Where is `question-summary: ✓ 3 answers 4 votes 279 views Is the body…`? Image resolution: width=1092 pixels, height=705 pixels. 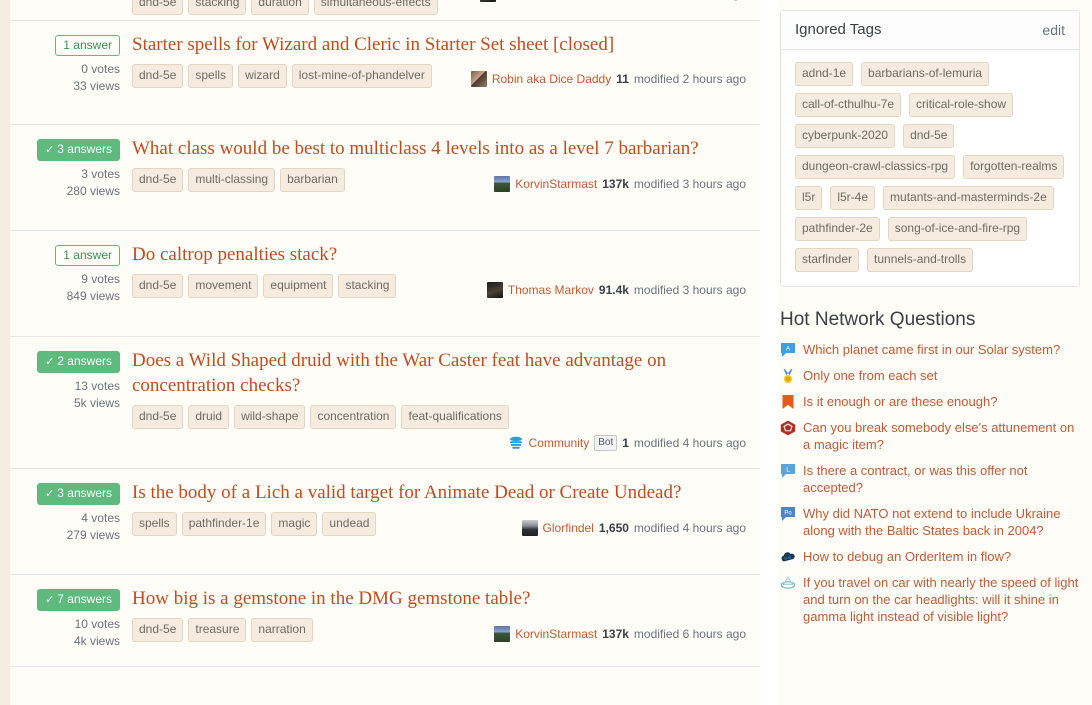 question-summary: ✓ 3 answers 4 votes 279 views Is the body… is located at coordinates (385, 521).